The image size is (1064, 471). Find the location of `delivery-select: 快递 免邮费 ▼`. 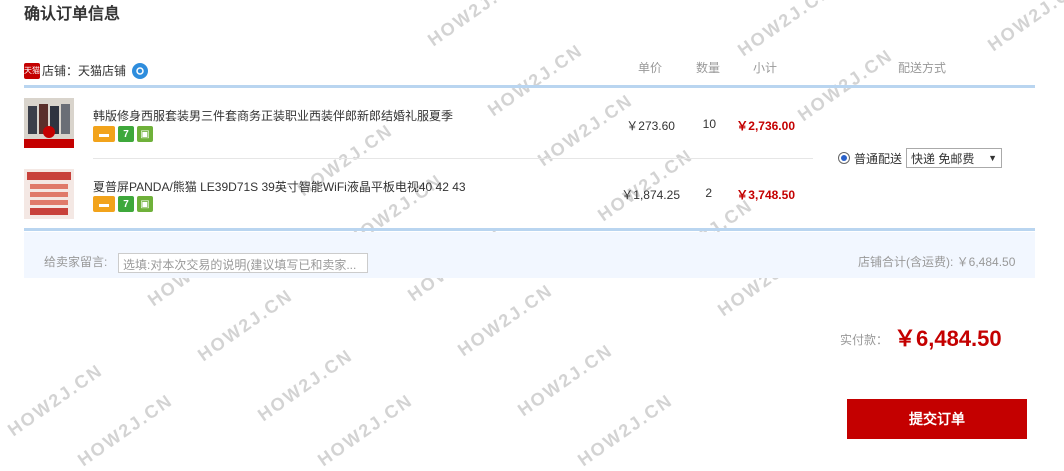

delivery-select: 快递 免邮费 ▼ is located at coordinates (954, 158).